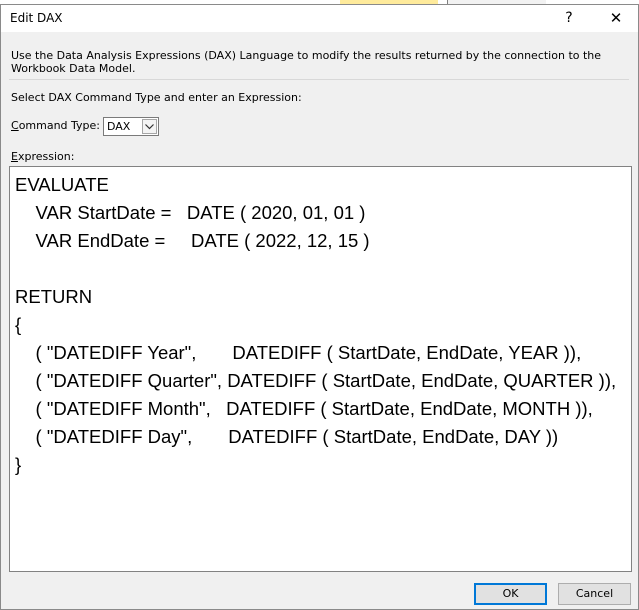 The image size is (639, 610). I want to click on cancel-button: Cancel, so click(594, 594).